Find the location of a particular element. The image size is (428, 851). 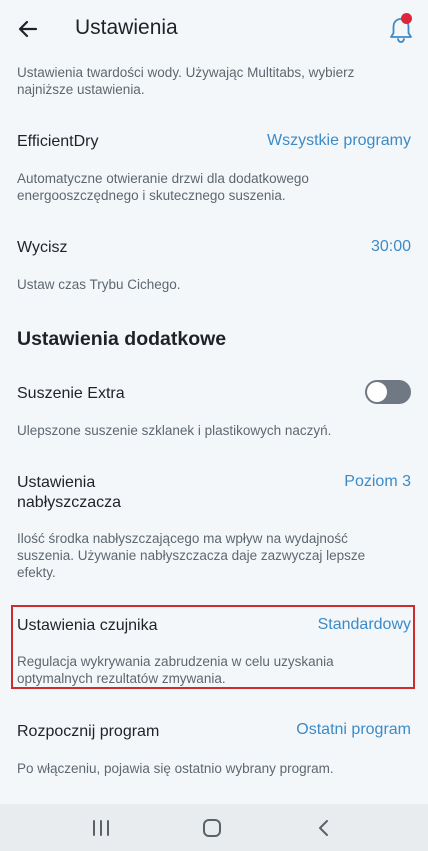

home-icon is located at coordinates (212, 828).